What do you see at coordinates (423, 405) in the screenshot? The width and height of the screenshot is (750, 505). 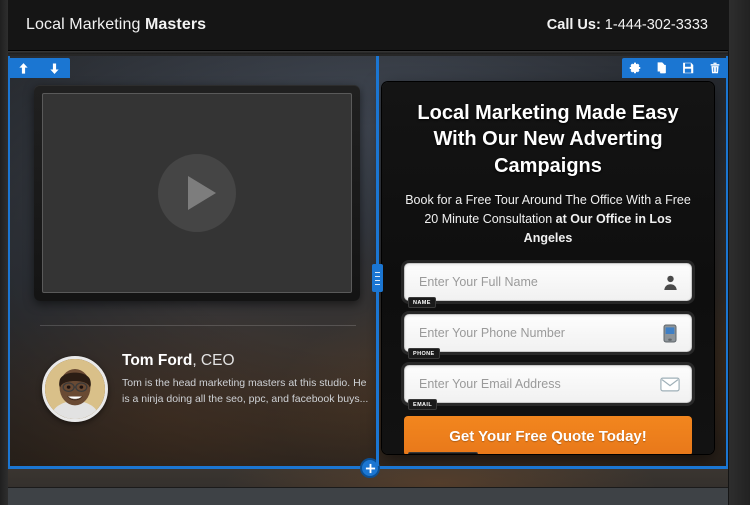 I see `field-tag-email: EMAIL` at bounding box center [423, 405].